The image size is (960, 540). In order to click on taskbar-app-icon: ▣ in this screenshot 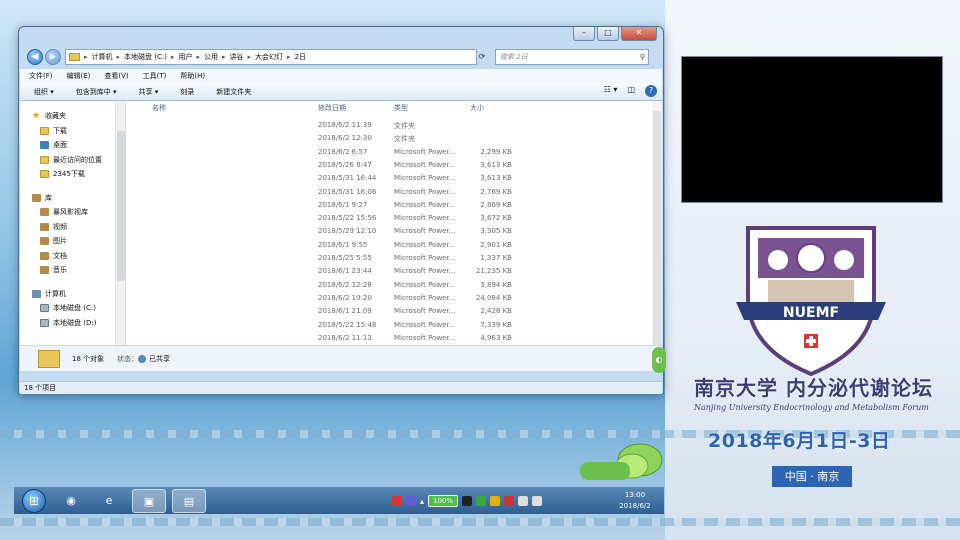, I will do `click(149, 501)`.